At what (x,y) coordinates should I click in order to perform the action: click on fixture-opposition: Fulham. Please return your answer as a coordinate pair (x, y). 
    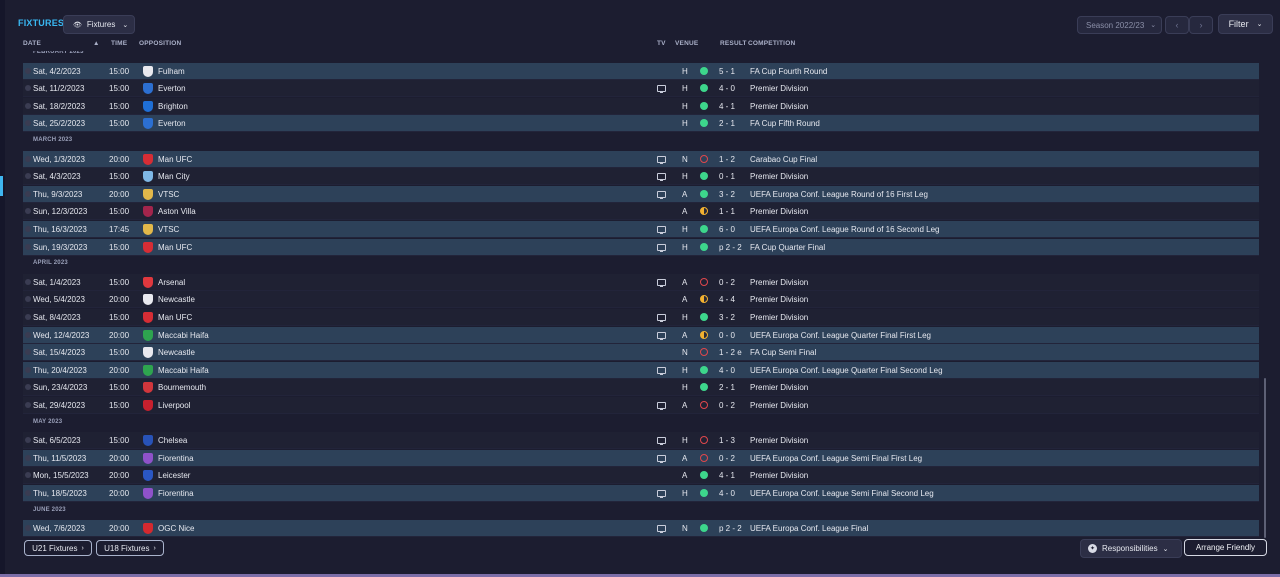
    Looking at the image, I should click on (171, 71).